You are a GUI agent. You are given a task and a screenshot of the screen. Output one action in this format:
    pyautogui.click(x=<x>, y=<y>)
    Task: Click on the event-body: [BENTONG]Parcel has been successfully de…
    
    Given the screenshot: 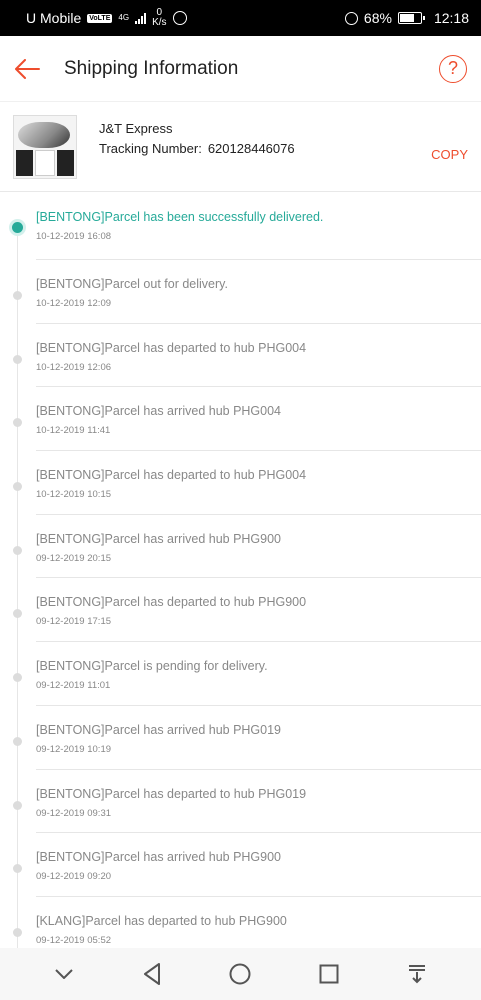 What is the action you would take?
    pyautogui.click(x=258, y=226)
    